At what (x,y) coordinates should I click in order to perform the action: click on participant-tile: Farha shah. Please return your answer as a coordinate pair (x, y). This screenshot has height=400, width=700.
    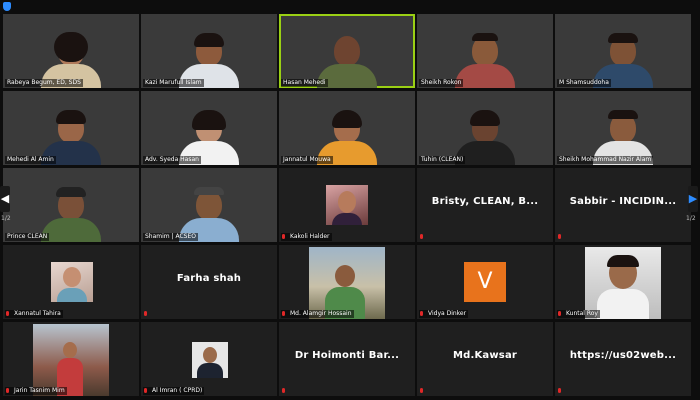
    Looking at the image, I should click on (209, 282).